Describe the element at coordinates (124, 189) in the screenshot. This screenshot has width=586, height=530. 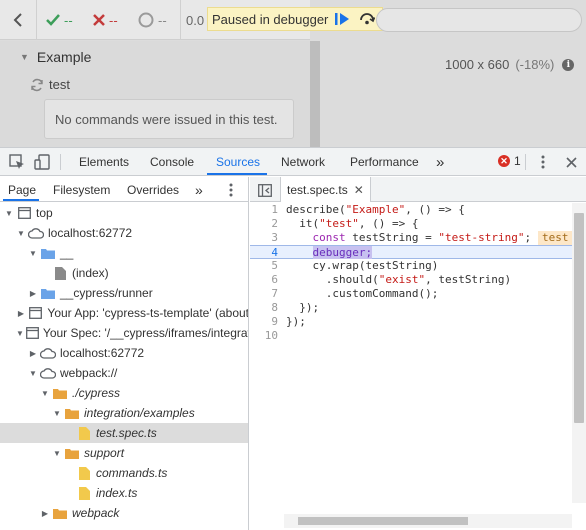
I see `navigator-tabs: Page Filesystem Overrides »` at that location.